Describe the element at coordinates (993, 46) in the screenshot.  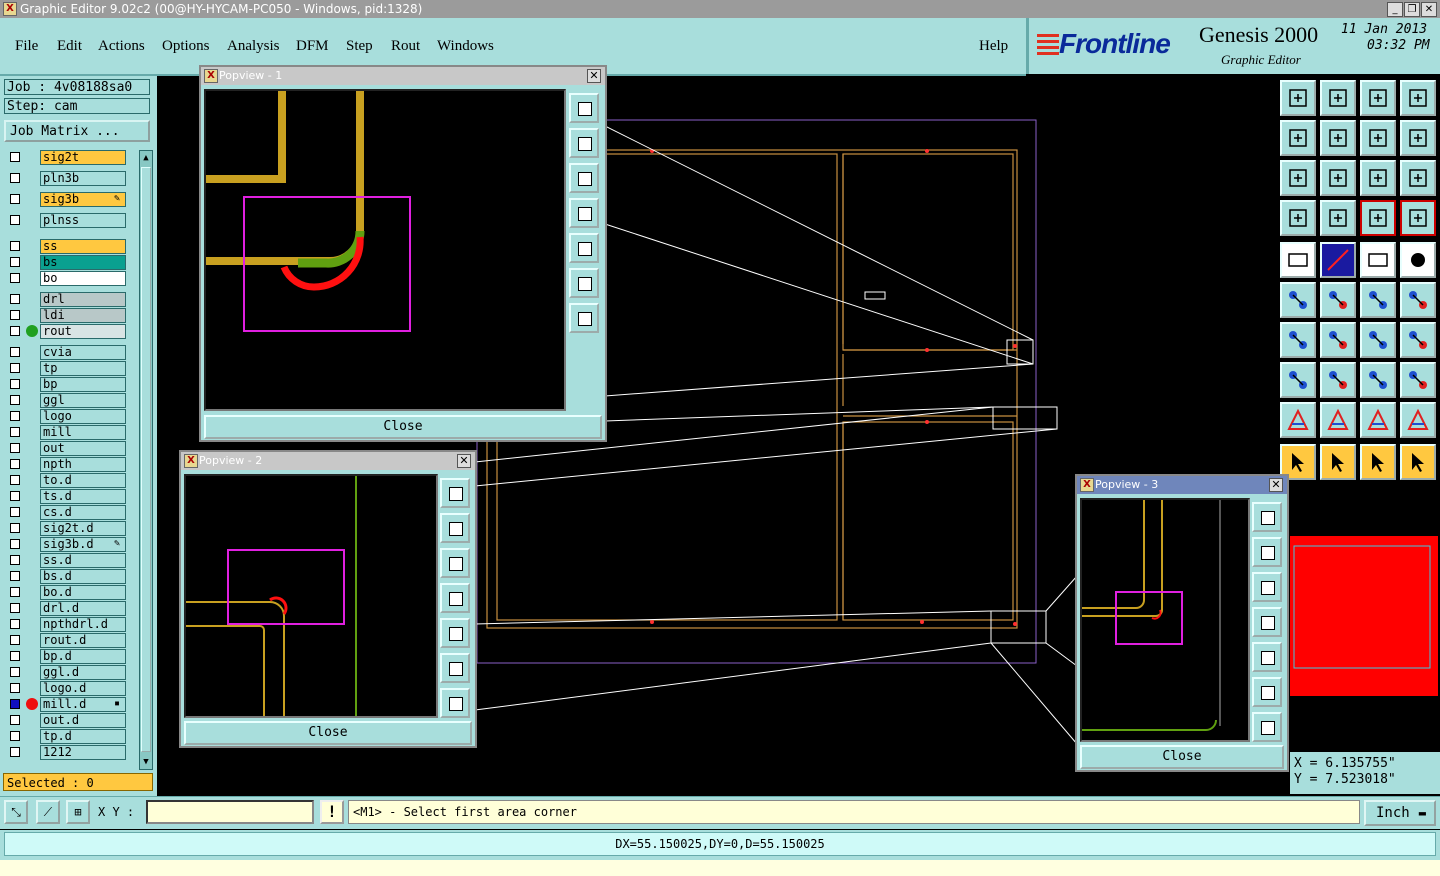
I see `menu-help: Help` at that location.